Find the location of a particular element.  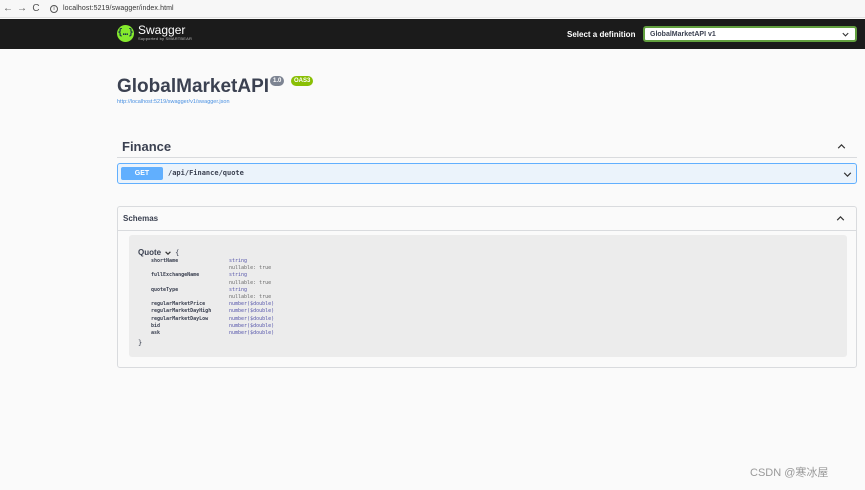

forward-icon: → is located at coordinates (22, 9).